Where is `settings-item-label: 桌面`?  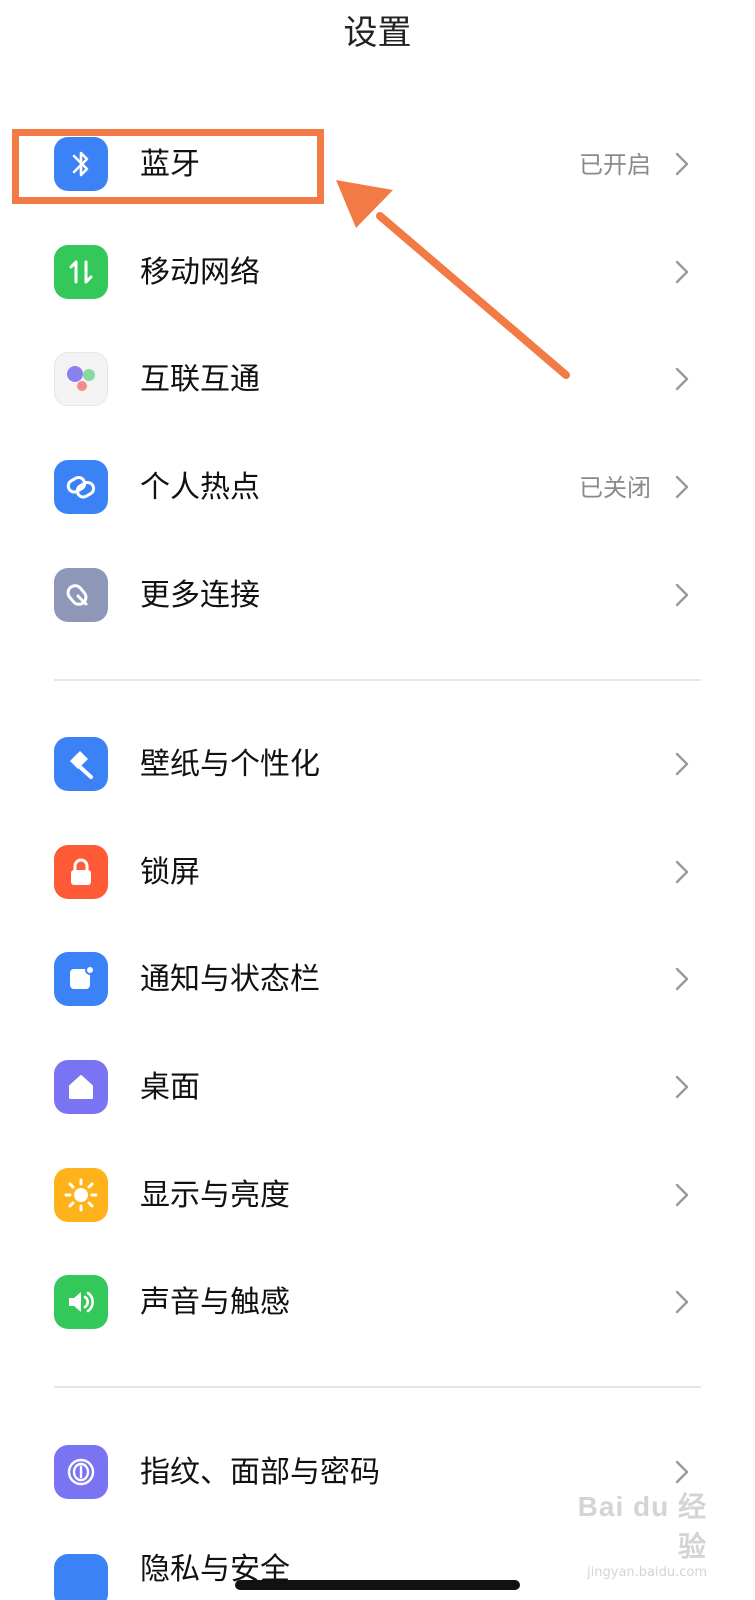 settings-item-label: 桌面 is located at coordinates (170, 1087).